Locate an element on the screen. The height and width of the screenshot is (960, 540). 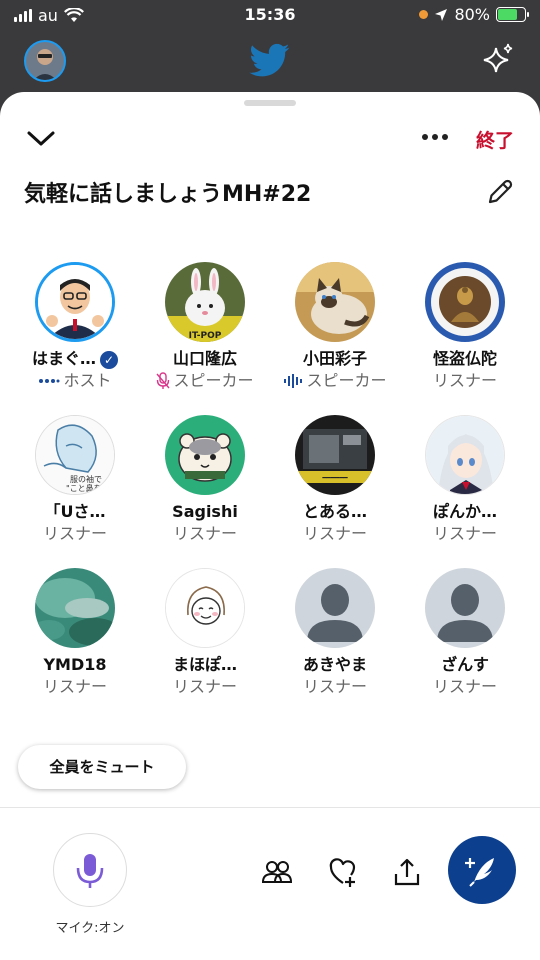
mute-all-button: 全員をミュート is located at coordinates (102, 767).